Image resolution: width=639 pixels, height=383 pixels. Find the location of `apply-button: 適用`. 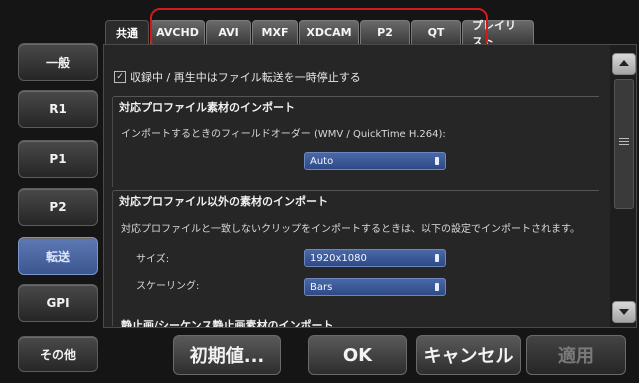

apply-button: 適用 is located at coordinates (576, 355).